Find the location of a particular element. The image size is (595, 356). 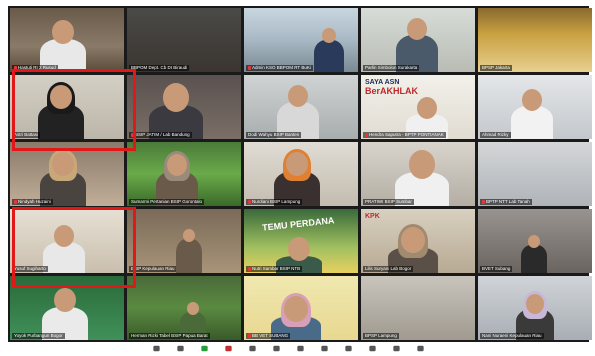

participants-icon is located at coordinates (156, 348).